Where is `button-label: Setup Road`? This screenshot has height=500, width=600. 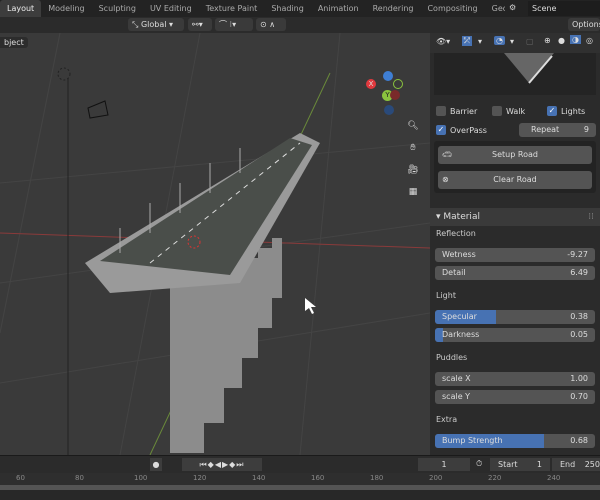
button-label: Setup Road is located at coordinates (515, 154).